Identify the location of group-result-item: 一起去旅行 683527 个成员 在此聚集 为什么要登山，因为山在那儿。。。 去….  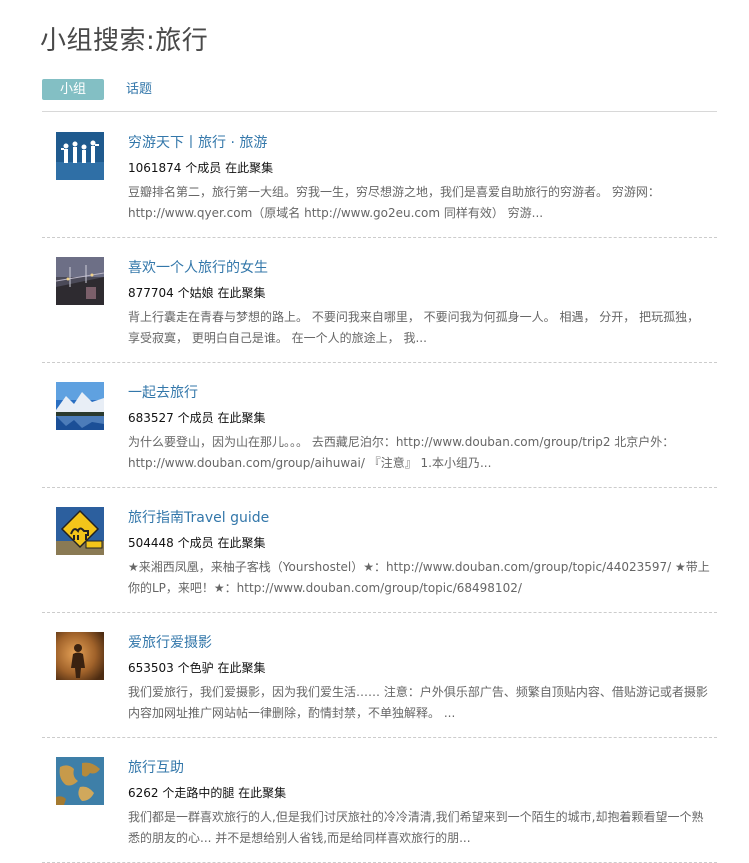
(379, 425).